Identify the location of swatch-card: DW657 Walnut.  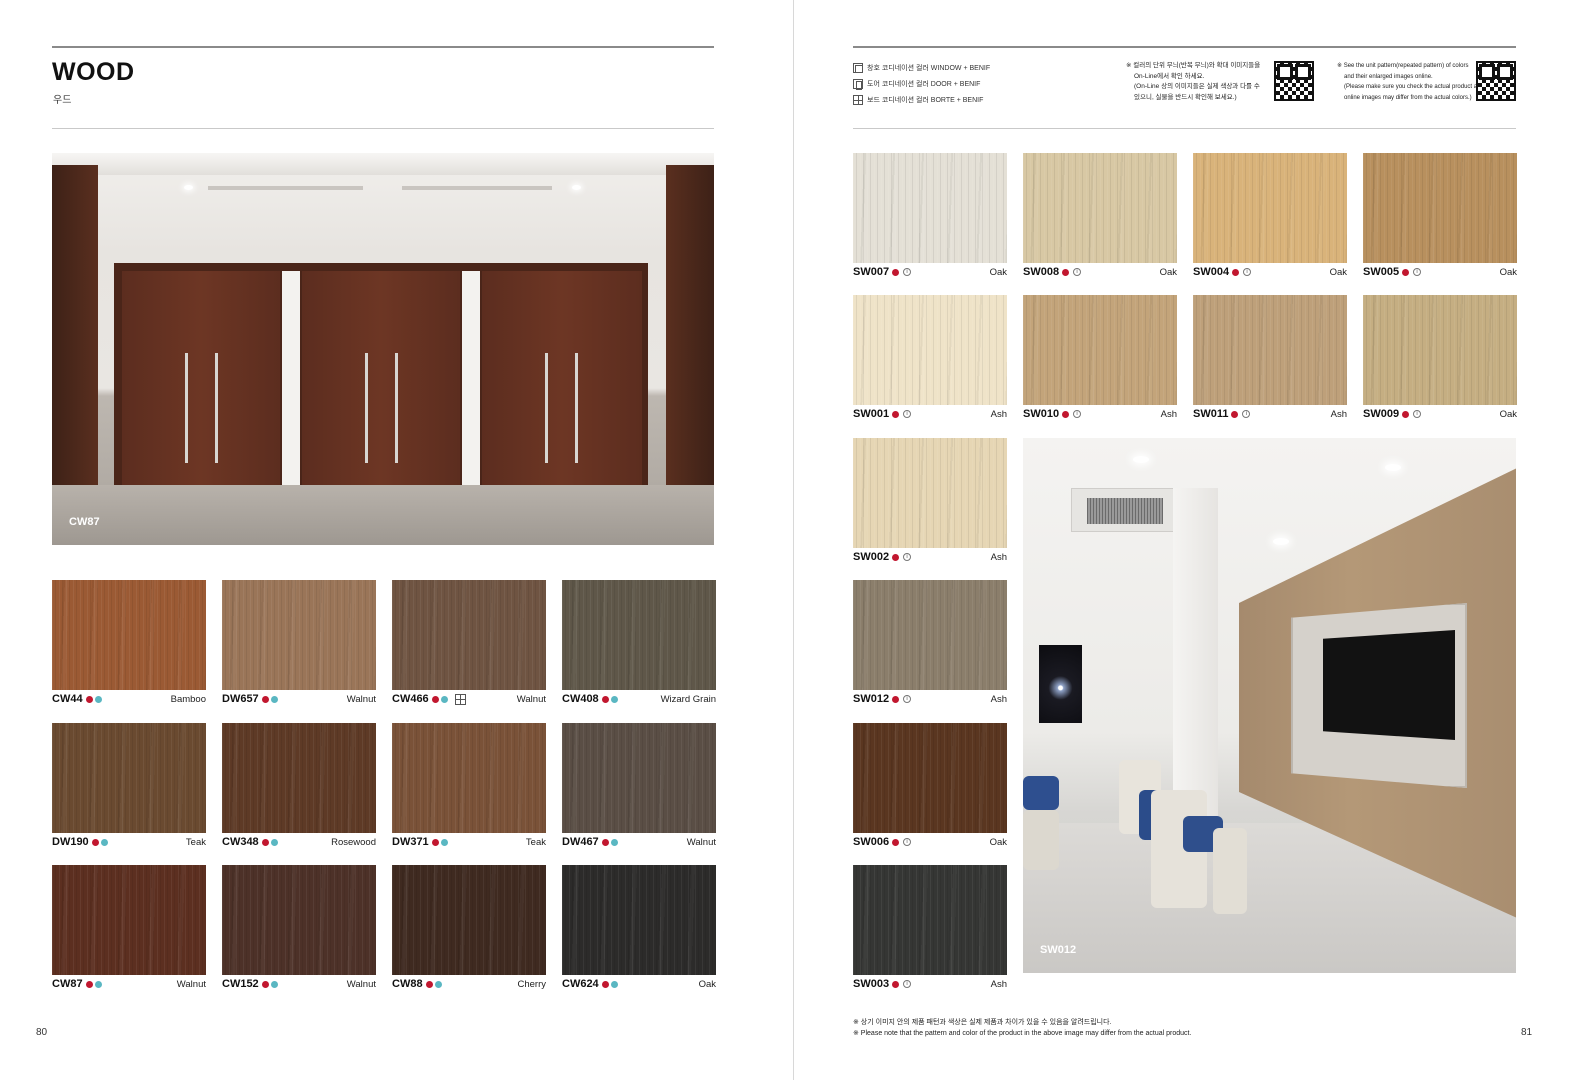
(299, 644).